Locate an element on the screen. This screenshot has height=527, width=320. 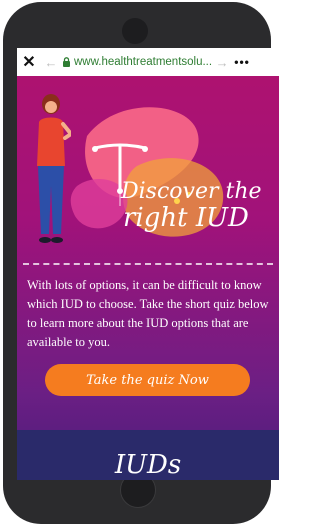
headline-line-2: right IUD is located at coordinates (186, 218).